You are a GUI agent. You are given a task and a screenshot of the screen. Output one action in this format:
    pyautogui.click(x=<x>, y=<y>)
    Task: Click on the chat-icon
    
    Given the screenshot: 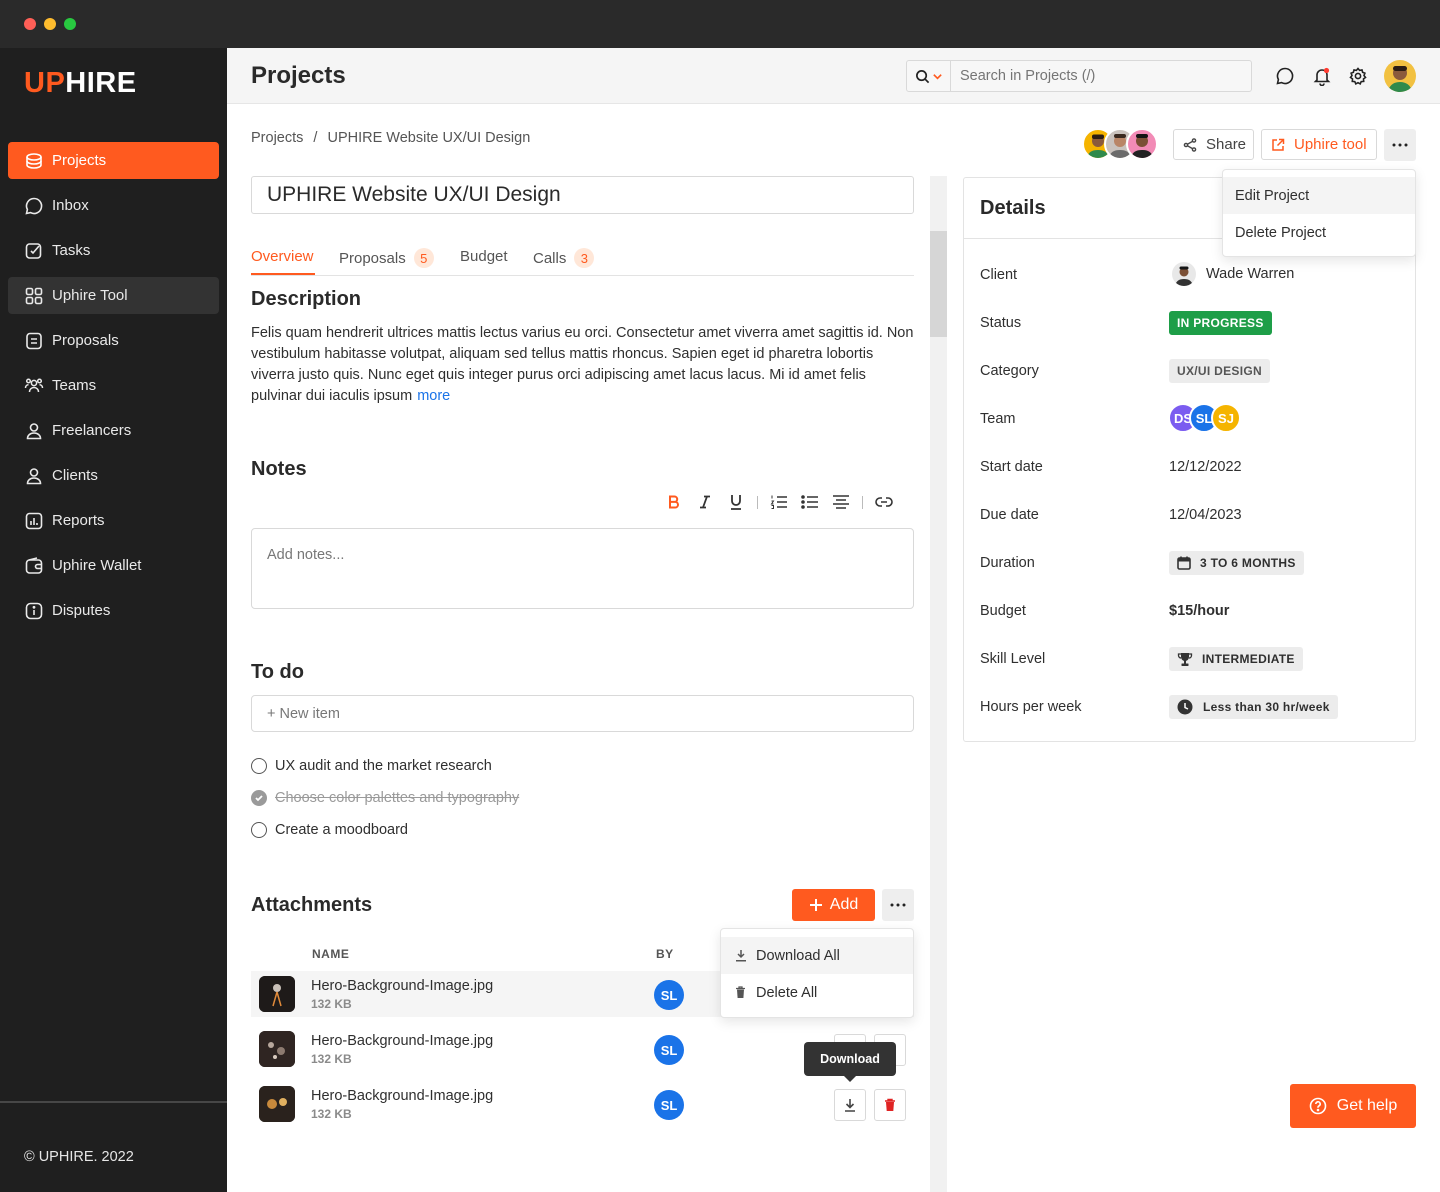 What is the action you would take?
    pyautogui.click(x=1285, y=76)
    